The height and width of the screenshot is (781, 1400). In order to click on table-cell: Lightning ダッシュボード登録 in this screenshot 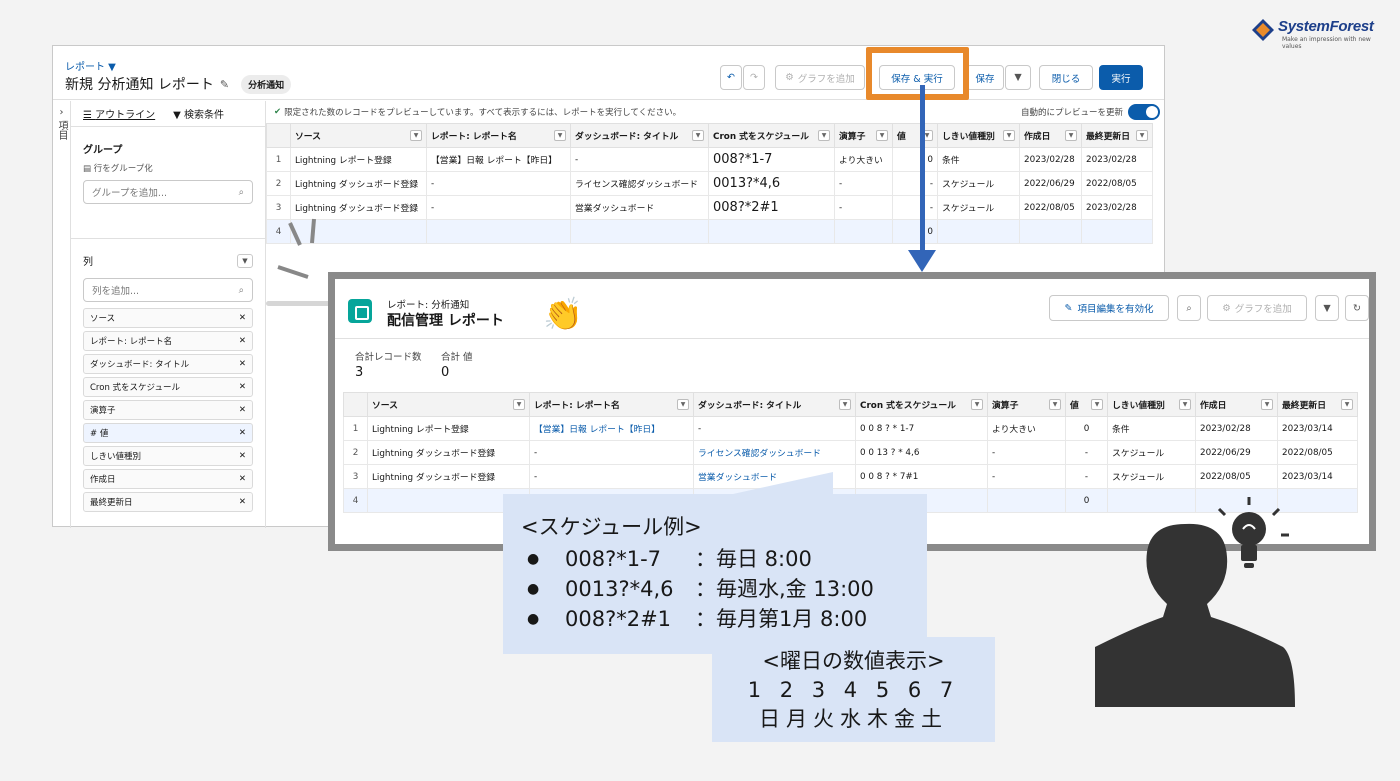, I will do `click(448, 452)`.